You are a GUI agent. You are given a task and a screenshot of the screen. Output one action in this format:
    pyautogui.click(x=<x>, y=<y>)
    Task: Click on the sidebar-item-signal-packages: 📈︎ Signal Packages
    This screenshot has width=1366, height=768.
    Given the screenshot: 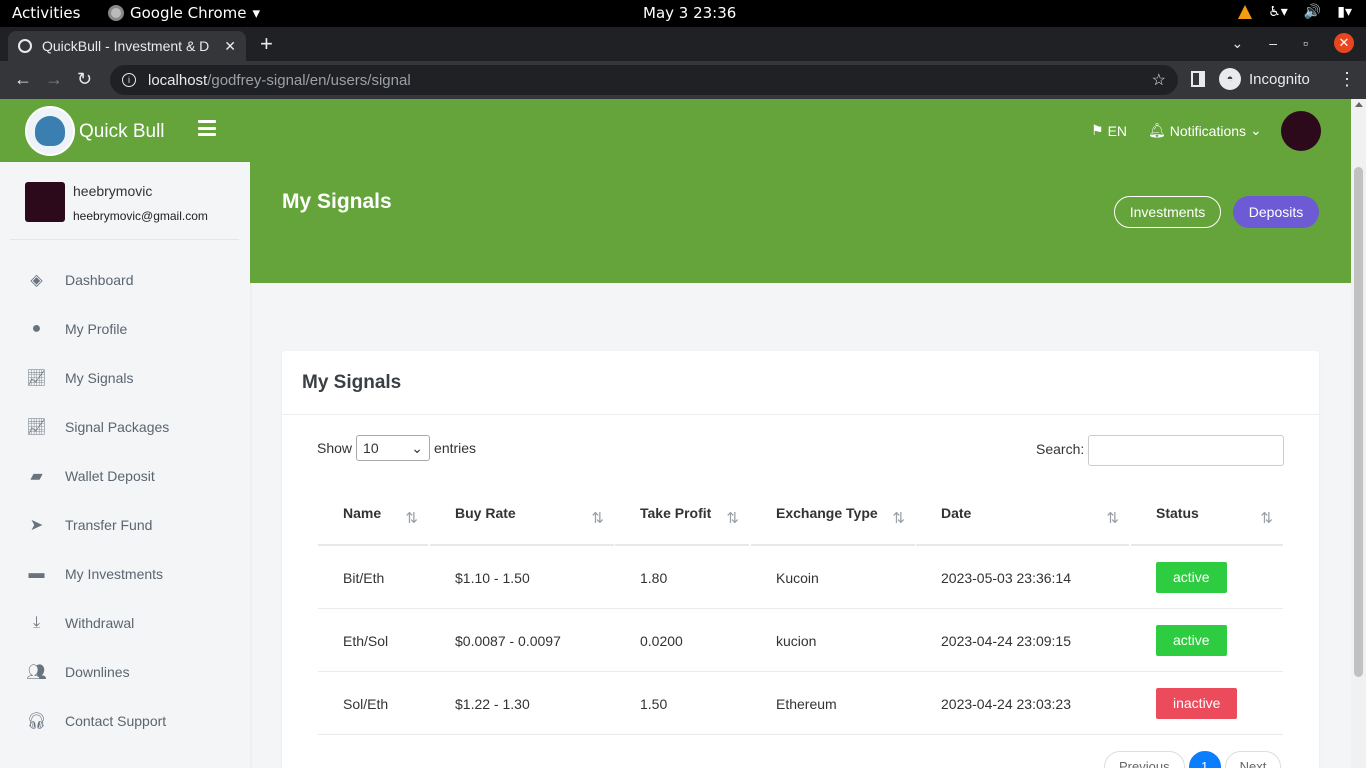 What is the action you would take?
    pyautogui.click(x=125, y=426)
    